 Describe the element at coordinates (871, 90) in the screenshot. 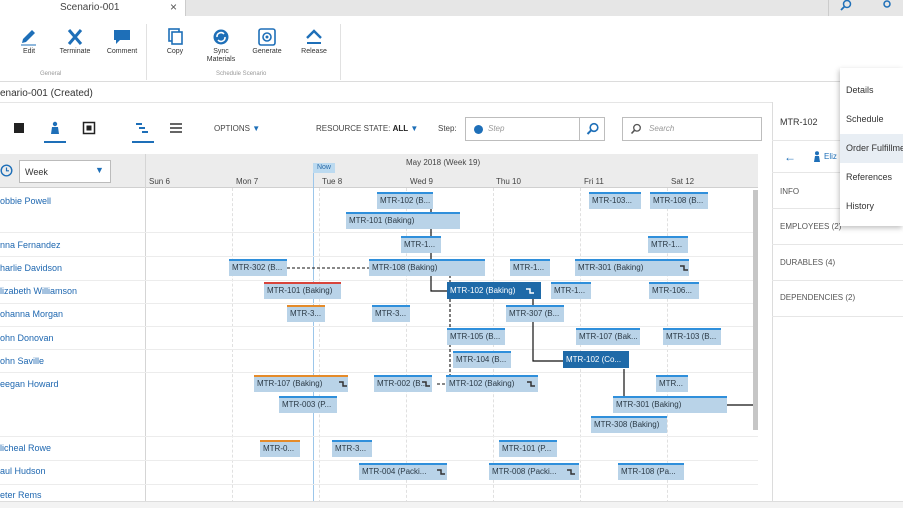

I see `menu-item-details: Details` at that location.